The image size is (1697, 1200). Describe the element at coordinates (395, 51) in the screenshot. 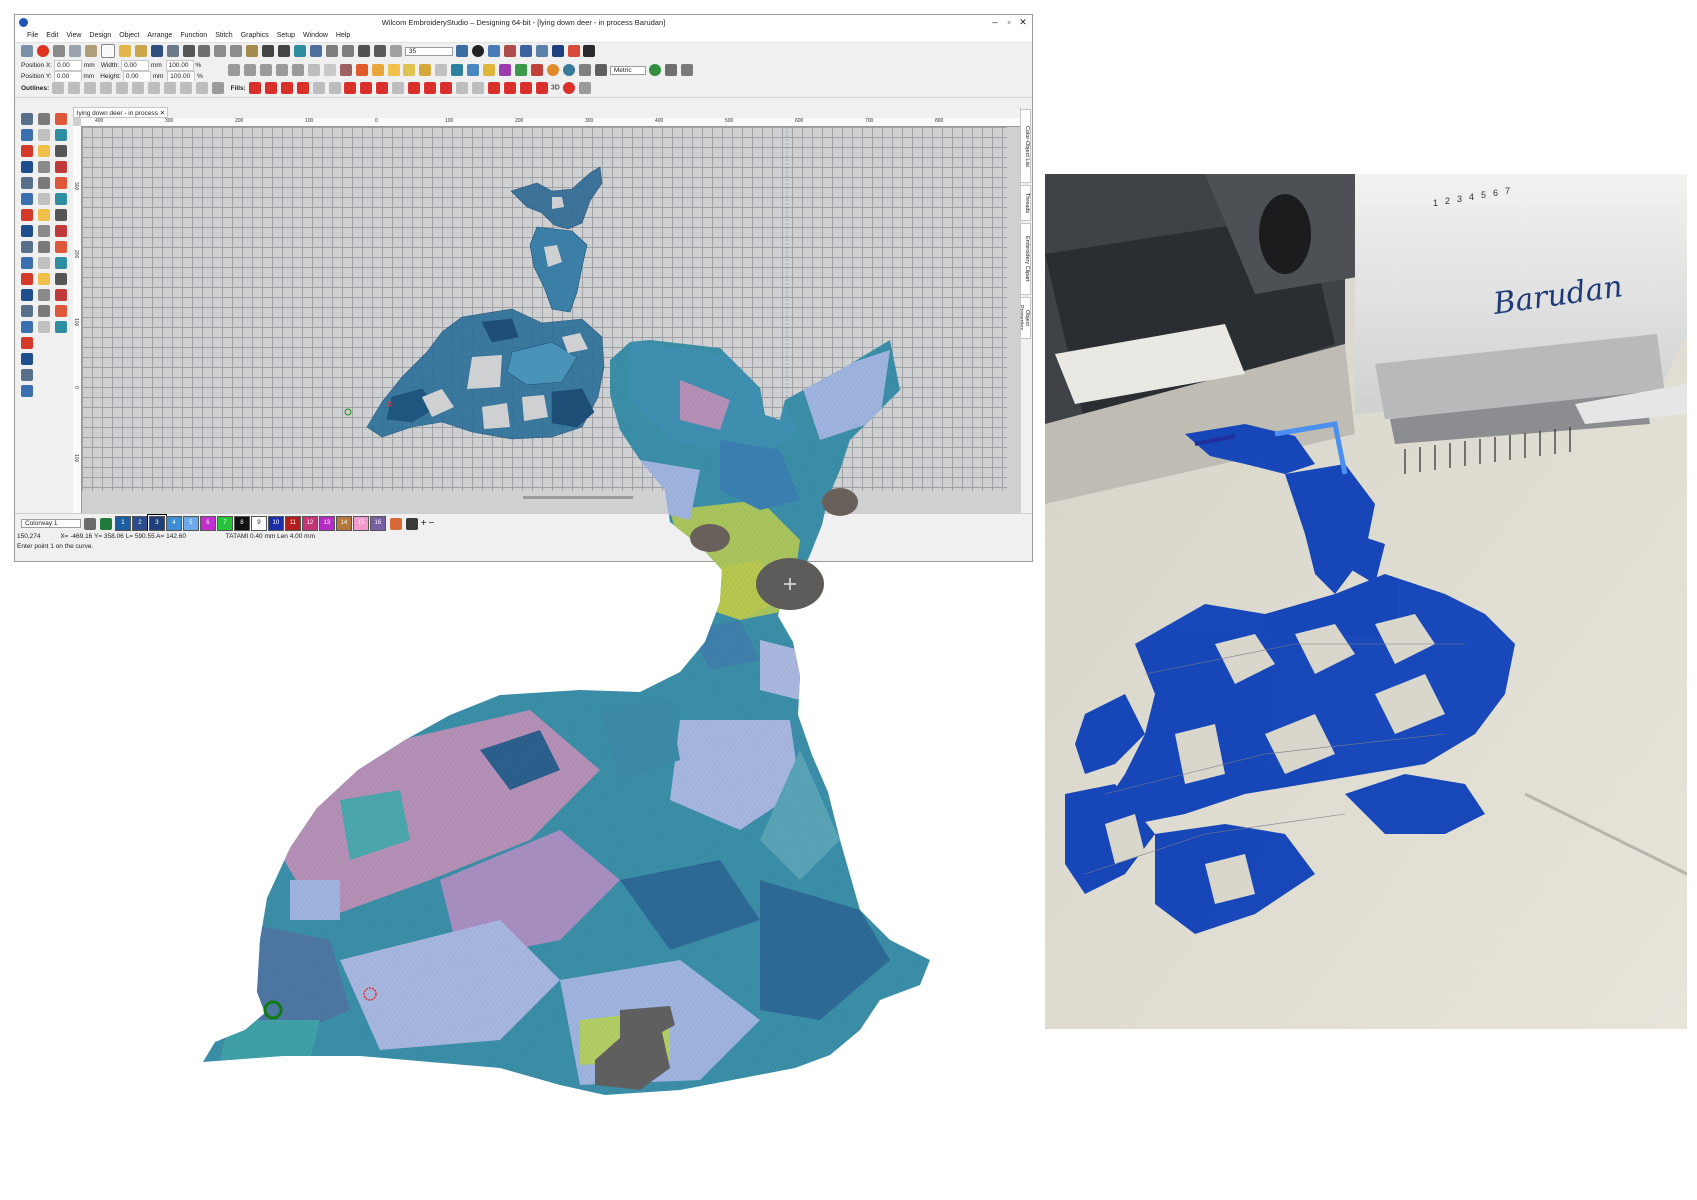

I see `show-objects-icon` at that location.